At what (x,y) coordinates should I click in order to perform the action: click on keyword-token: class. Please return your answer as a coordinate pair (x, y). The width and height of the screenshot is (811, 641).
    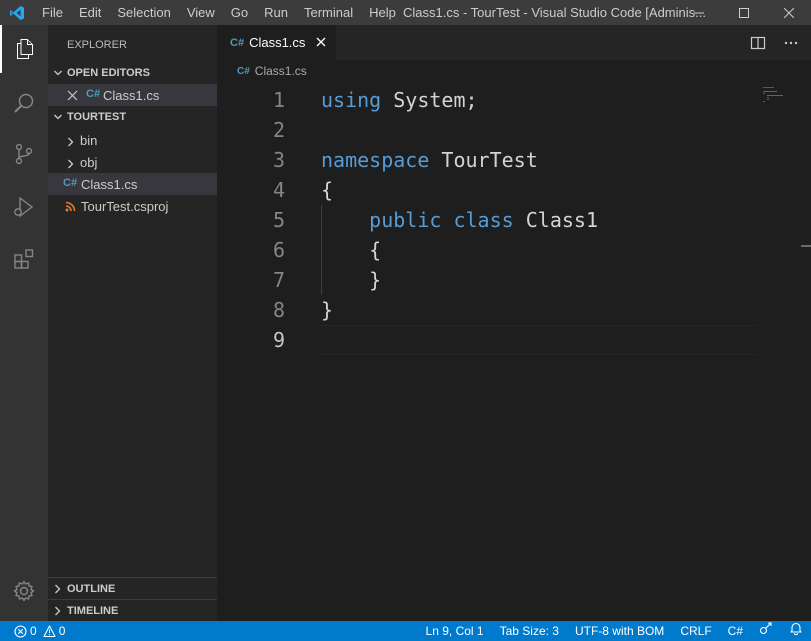
    Looking at the image, I should click on (483, 220).